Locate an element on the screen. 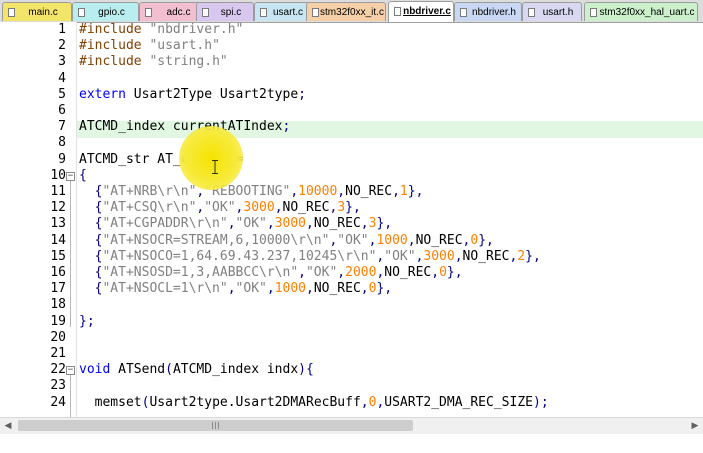 This screenshot has height=453, width=703. fold-range-line is located at coordinates (70, 253).